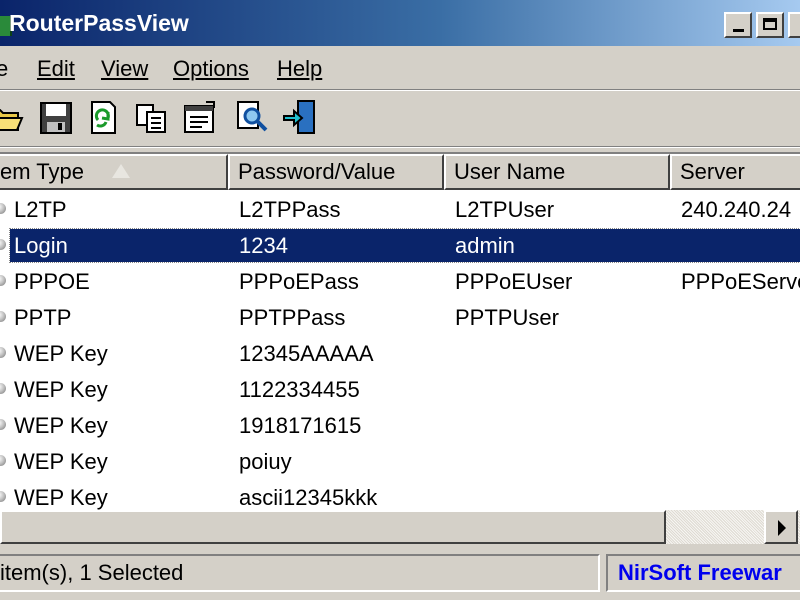  I want to click on table-row: L2TP L2TPPass L2TPUser 240.240.24, so click(400, 210).